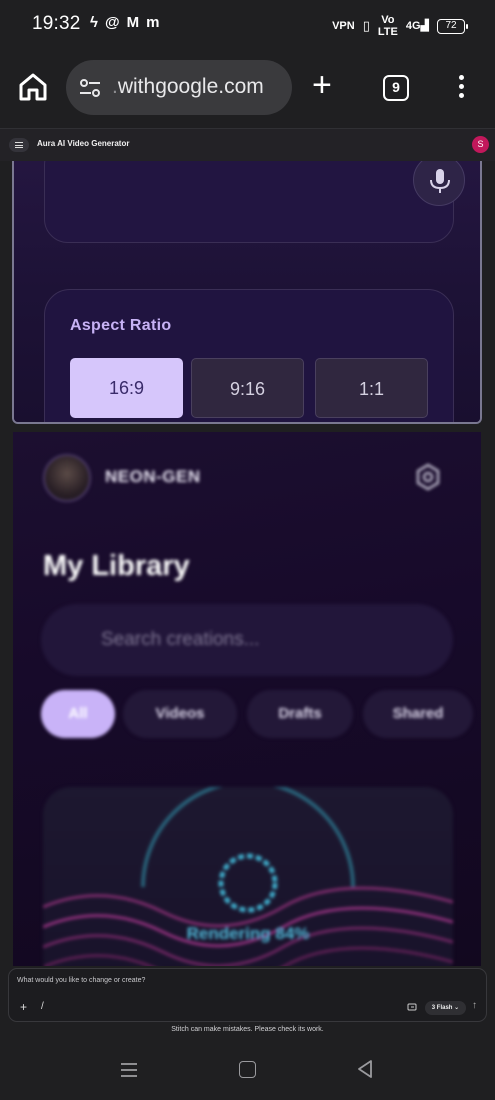 The image size is (495, 1100). I want to click on render-progress-label: Rendering 84%, so click(248, 933).